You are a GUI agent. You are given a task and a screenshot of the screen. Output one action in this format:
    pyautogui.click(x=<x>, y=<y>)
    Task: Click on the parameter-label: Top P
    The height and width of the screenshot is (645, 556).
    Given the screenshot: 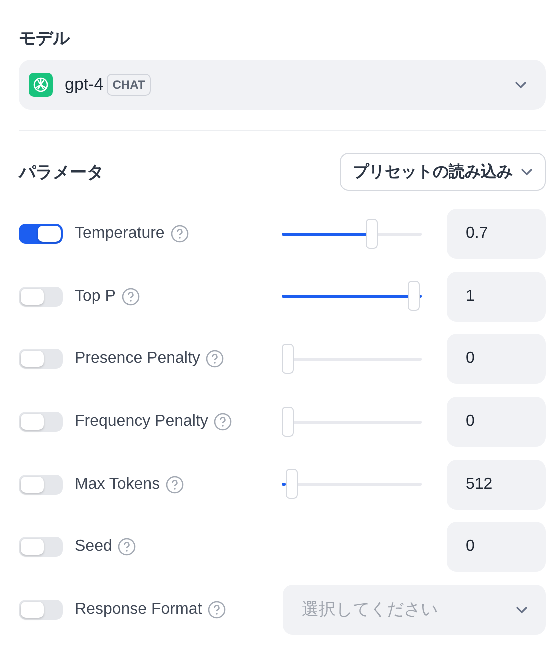 What is the action you would take?
    pyautogui.click(x=95, y=297)
    